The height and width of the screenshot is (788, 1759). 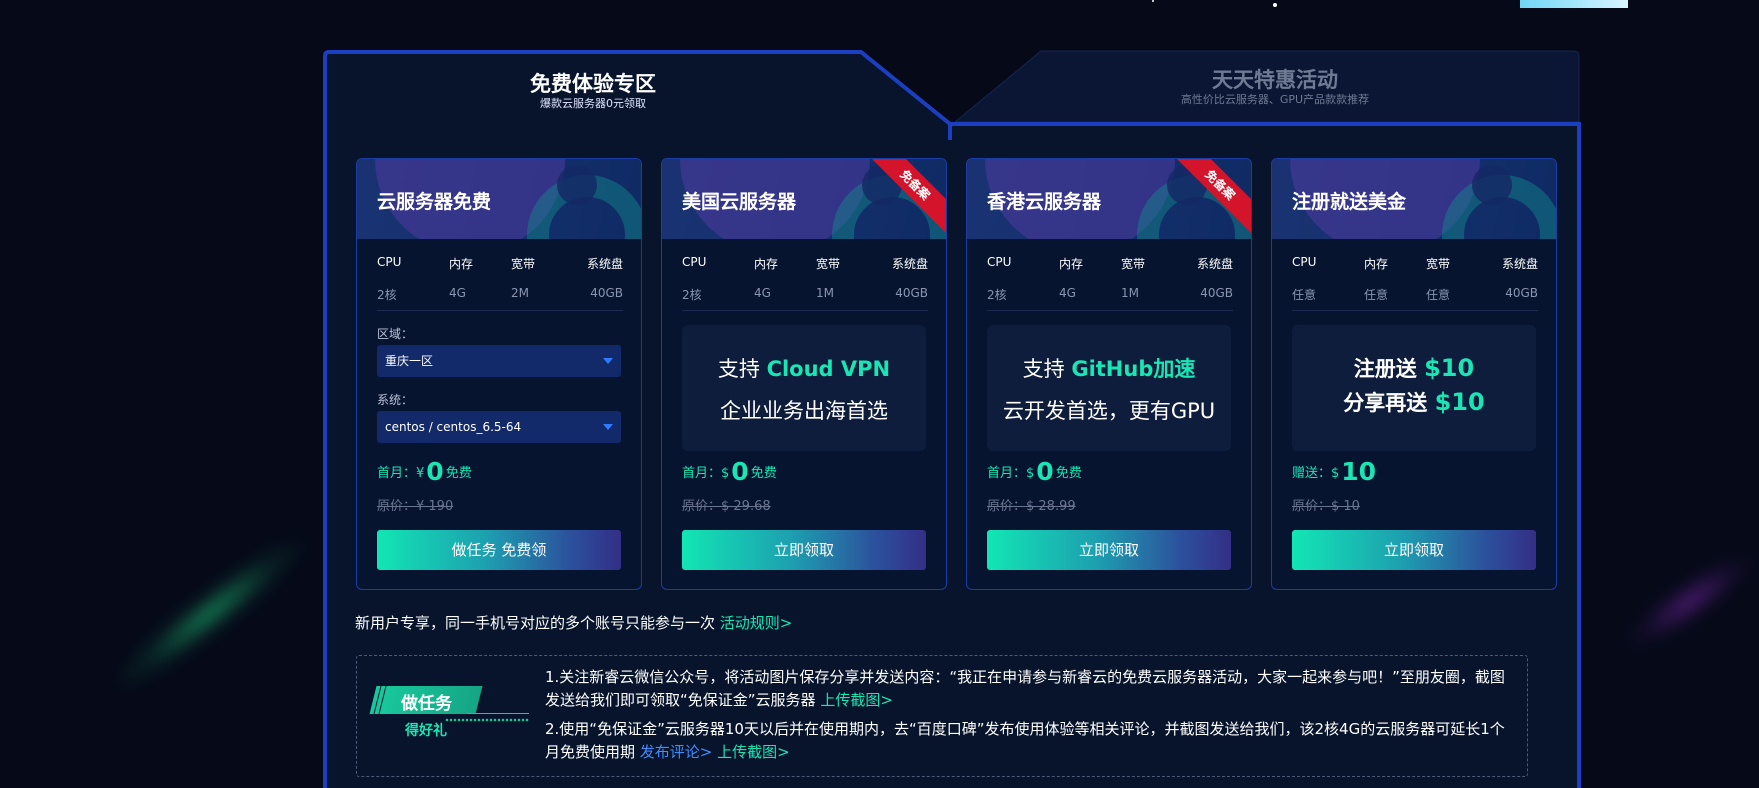 What do you see at coordinates (1109, 411) in the screenshot?
I see `promo-text: 云开发首选，更有GPU` at bounding box center [1109, 411].